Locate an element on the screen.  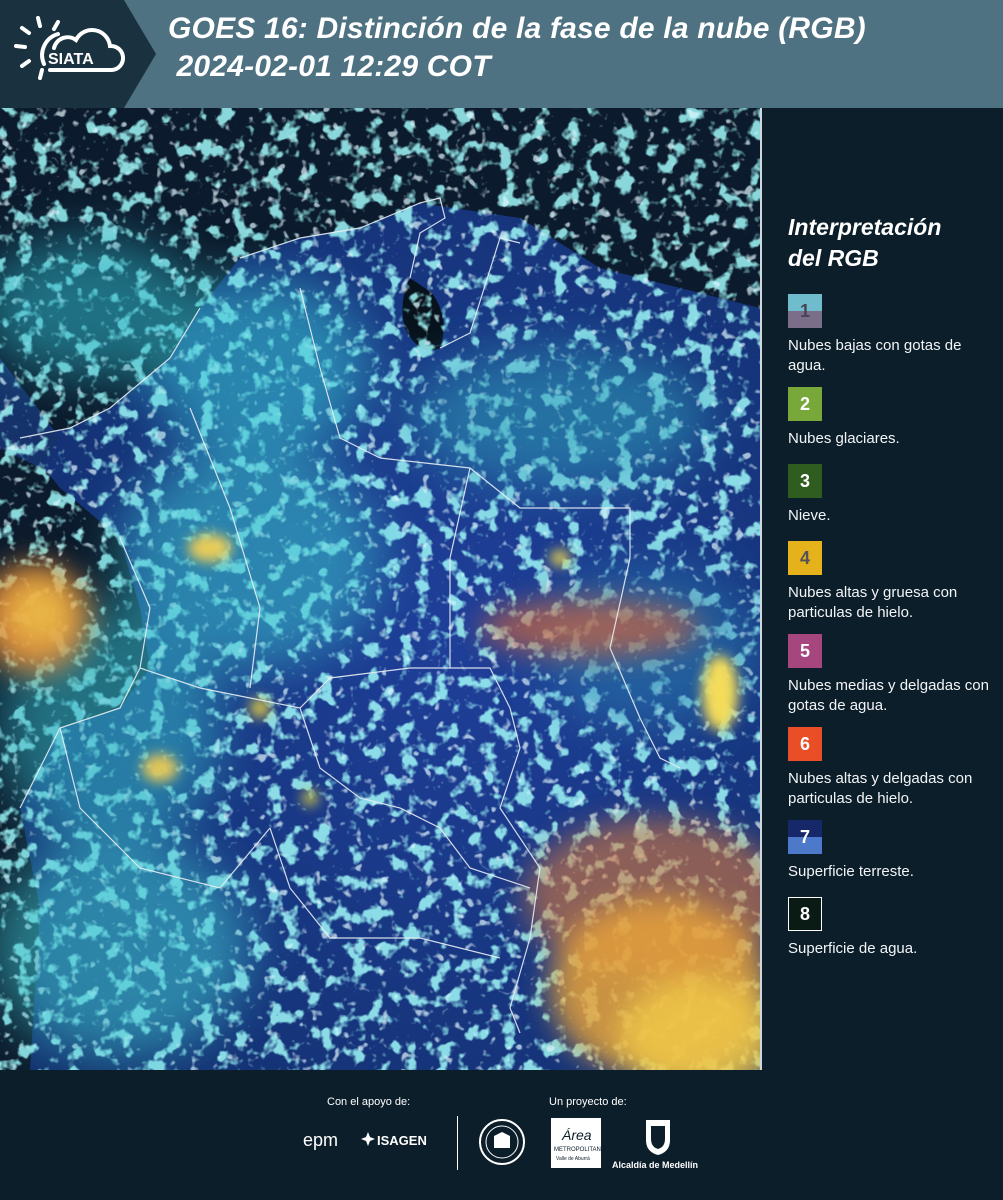
legend-swatch: 5 is located at coordinates (805, 651).